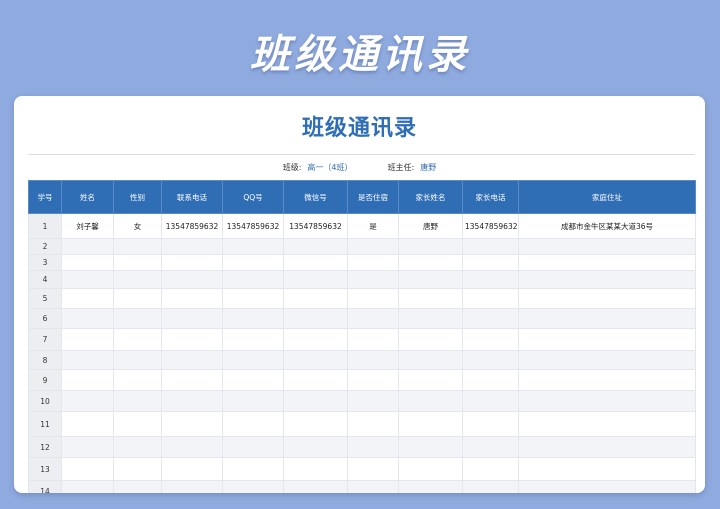 The image size is (720, 509). What do you see at coordinates (430, 226) in the screenshot?
I see `table-cell: 唐野` at bounding box center [430, 226].